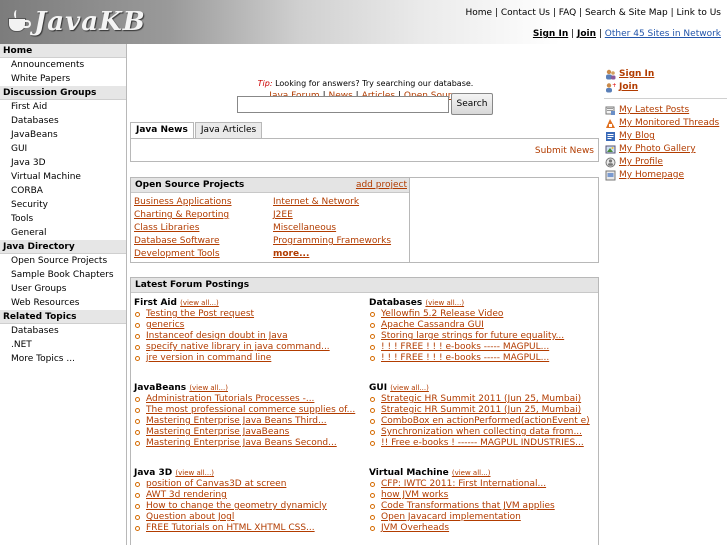 The height and width of the screenshot is (545, 727). What do you see at coordinates (409, 473) in the screenshot?
I see `group-title: Virtual Machine` at bounding box center [409, 473].